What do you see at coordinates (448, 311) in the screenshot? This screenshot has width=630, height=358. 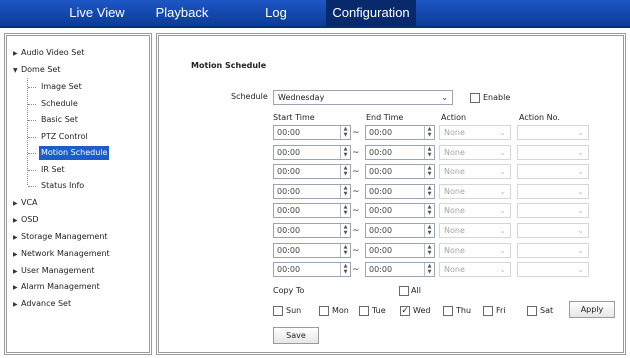 I see `day-checkbox-thu` at bounding box center [448, 311].